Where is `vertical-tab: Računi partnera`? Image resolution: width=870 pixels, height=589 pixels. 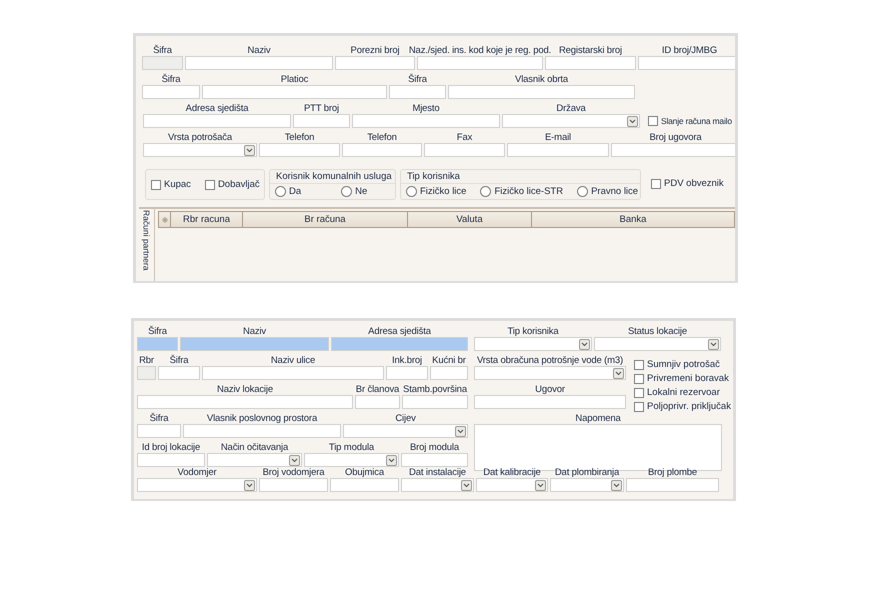 vertical-tab: Računi partnera is located at coordinates (147, 245).